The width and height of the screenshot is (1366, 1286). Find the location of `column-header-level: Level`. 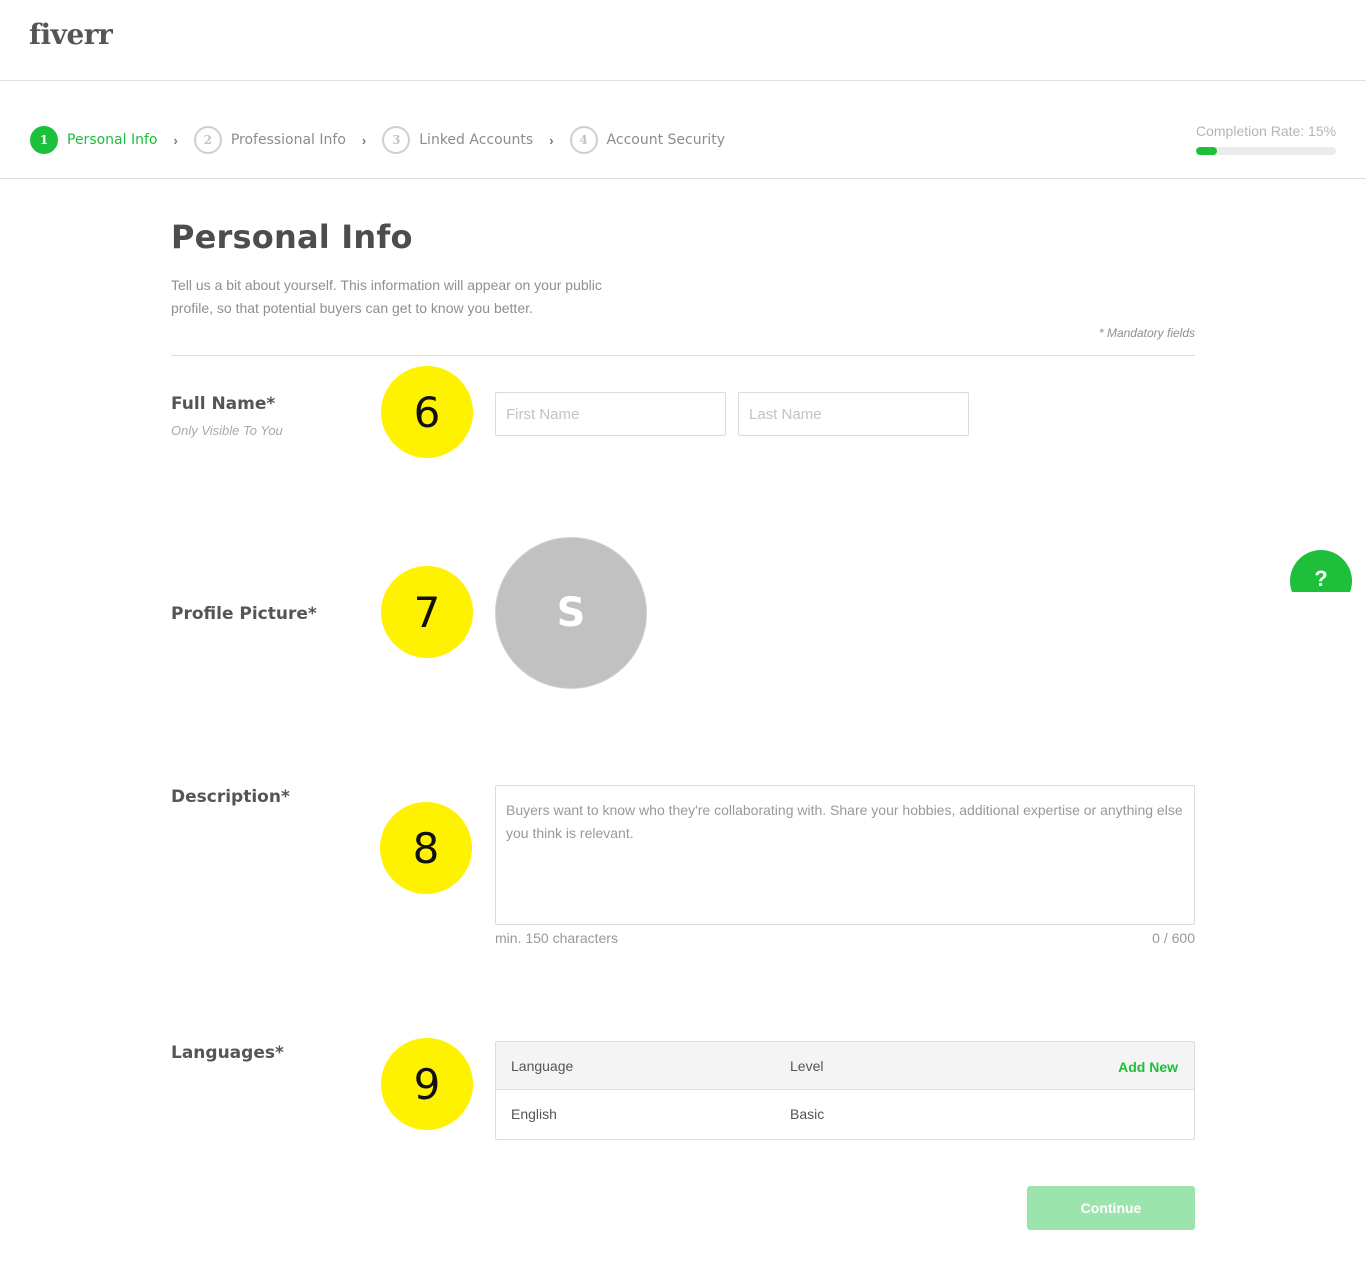

column-header-level: Level is located at coordinates (807, 1066).